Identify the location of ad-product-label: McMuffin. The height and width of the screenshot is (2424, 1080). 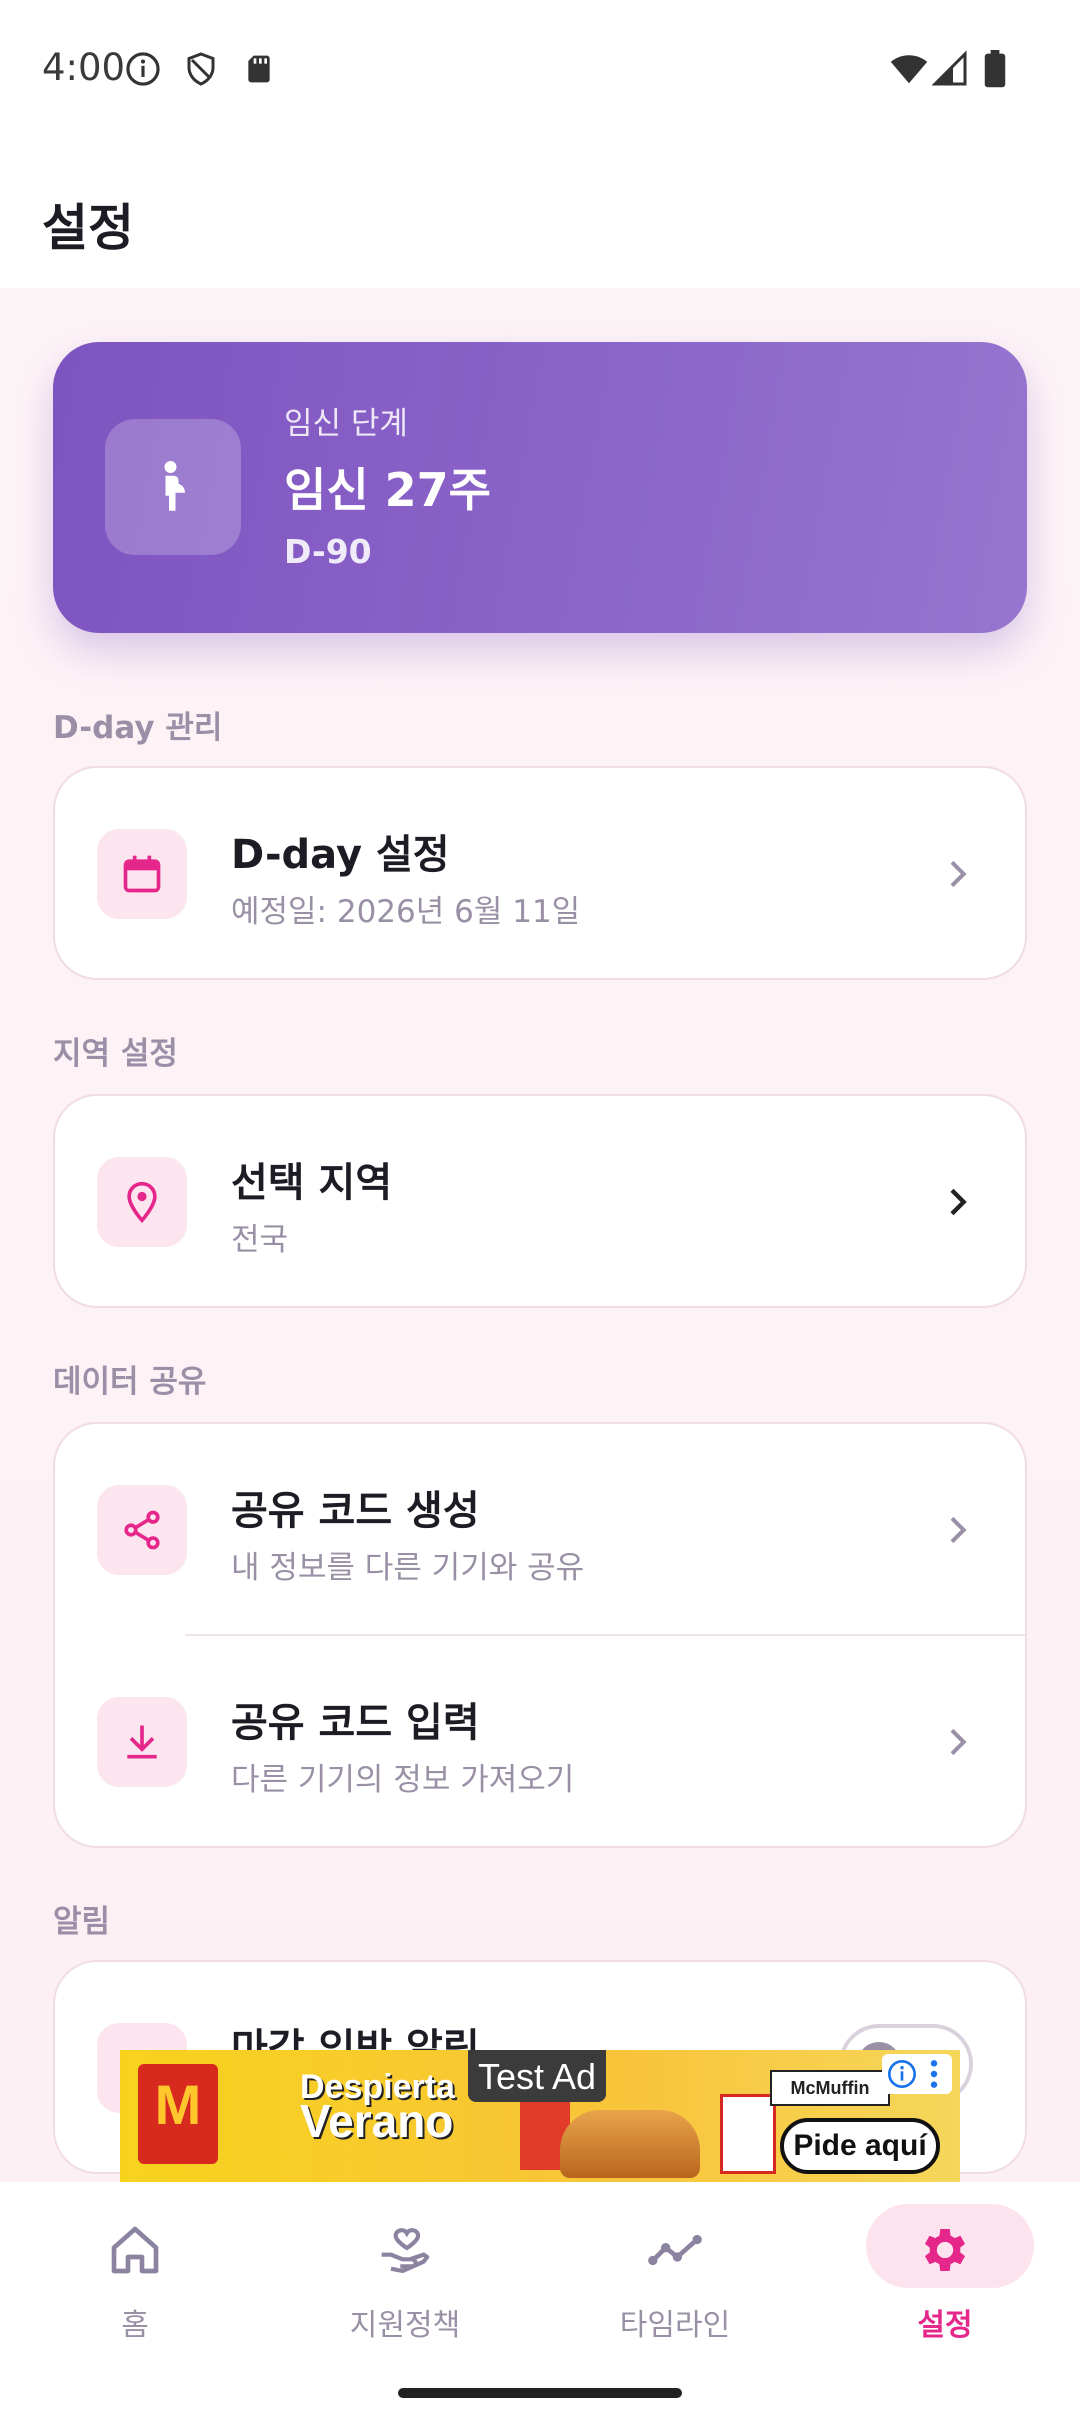
(830, 2088).